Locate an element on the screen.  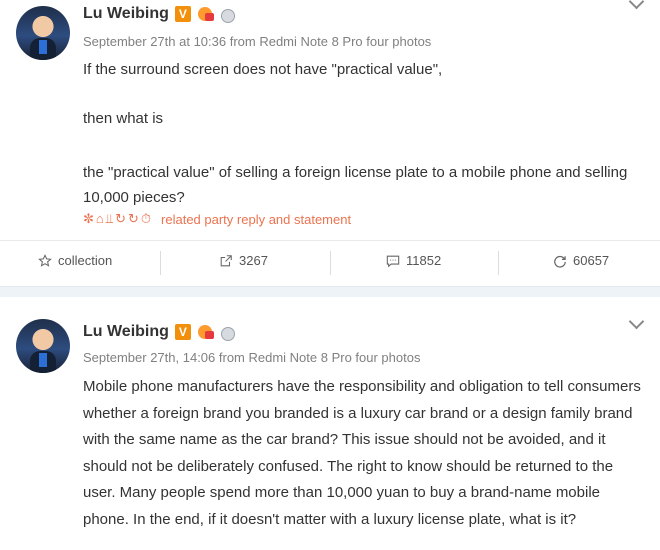
like-button: 60657 is located at coordinates (581, 260).